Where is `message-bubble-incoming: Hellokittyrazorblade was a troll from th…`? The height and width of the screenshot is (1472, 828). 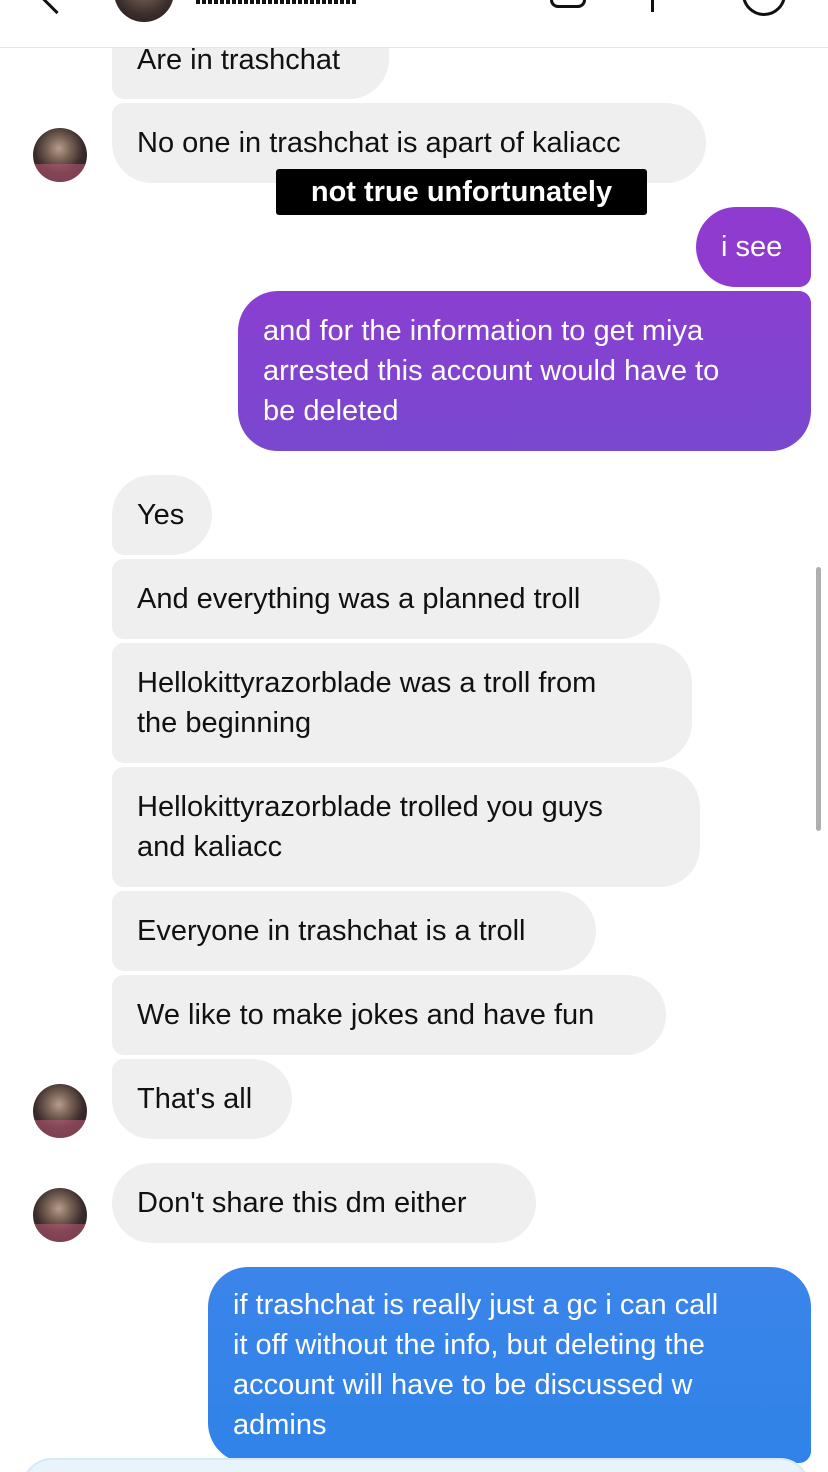
message-bubble-incoming: Hellokittyrazorblade was a troll from th… is located at coordinates (402, 703).